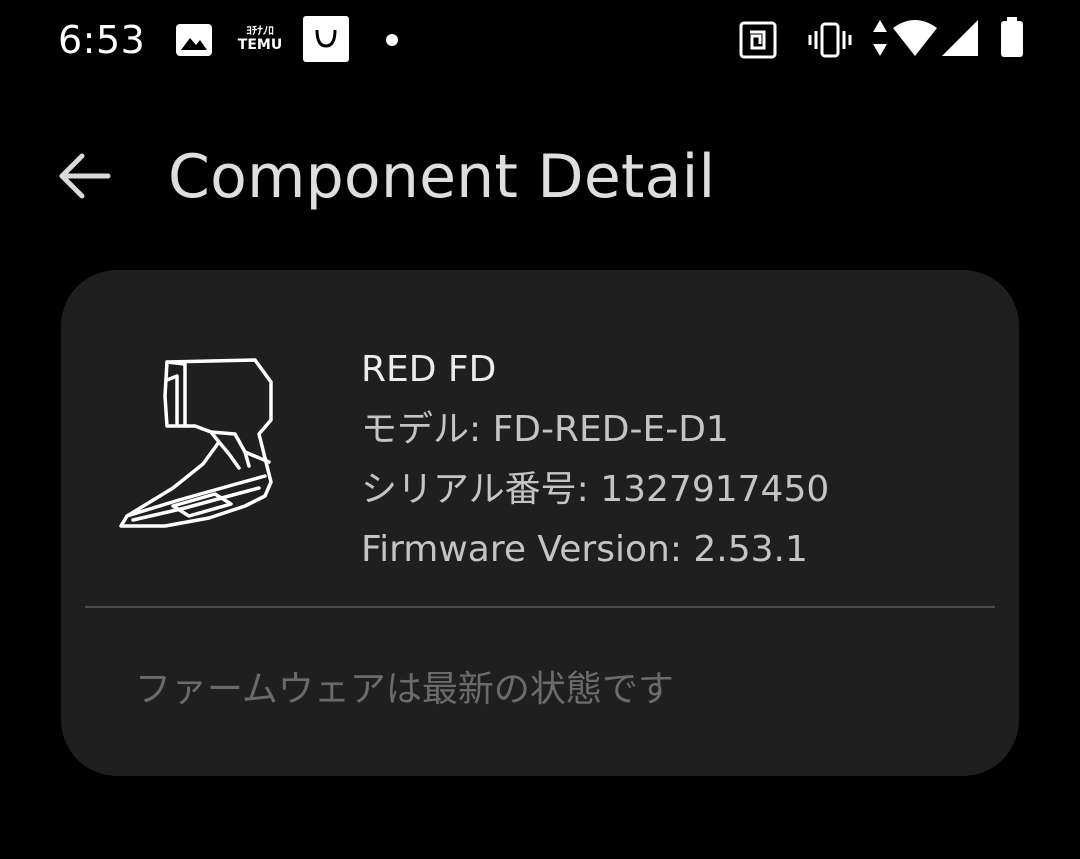 This screenshot has height=859, width=1080. What do you see at coordinates (915, 38) in the screenshot?
I see `wifi-icon` at bounding box center [915, 38].